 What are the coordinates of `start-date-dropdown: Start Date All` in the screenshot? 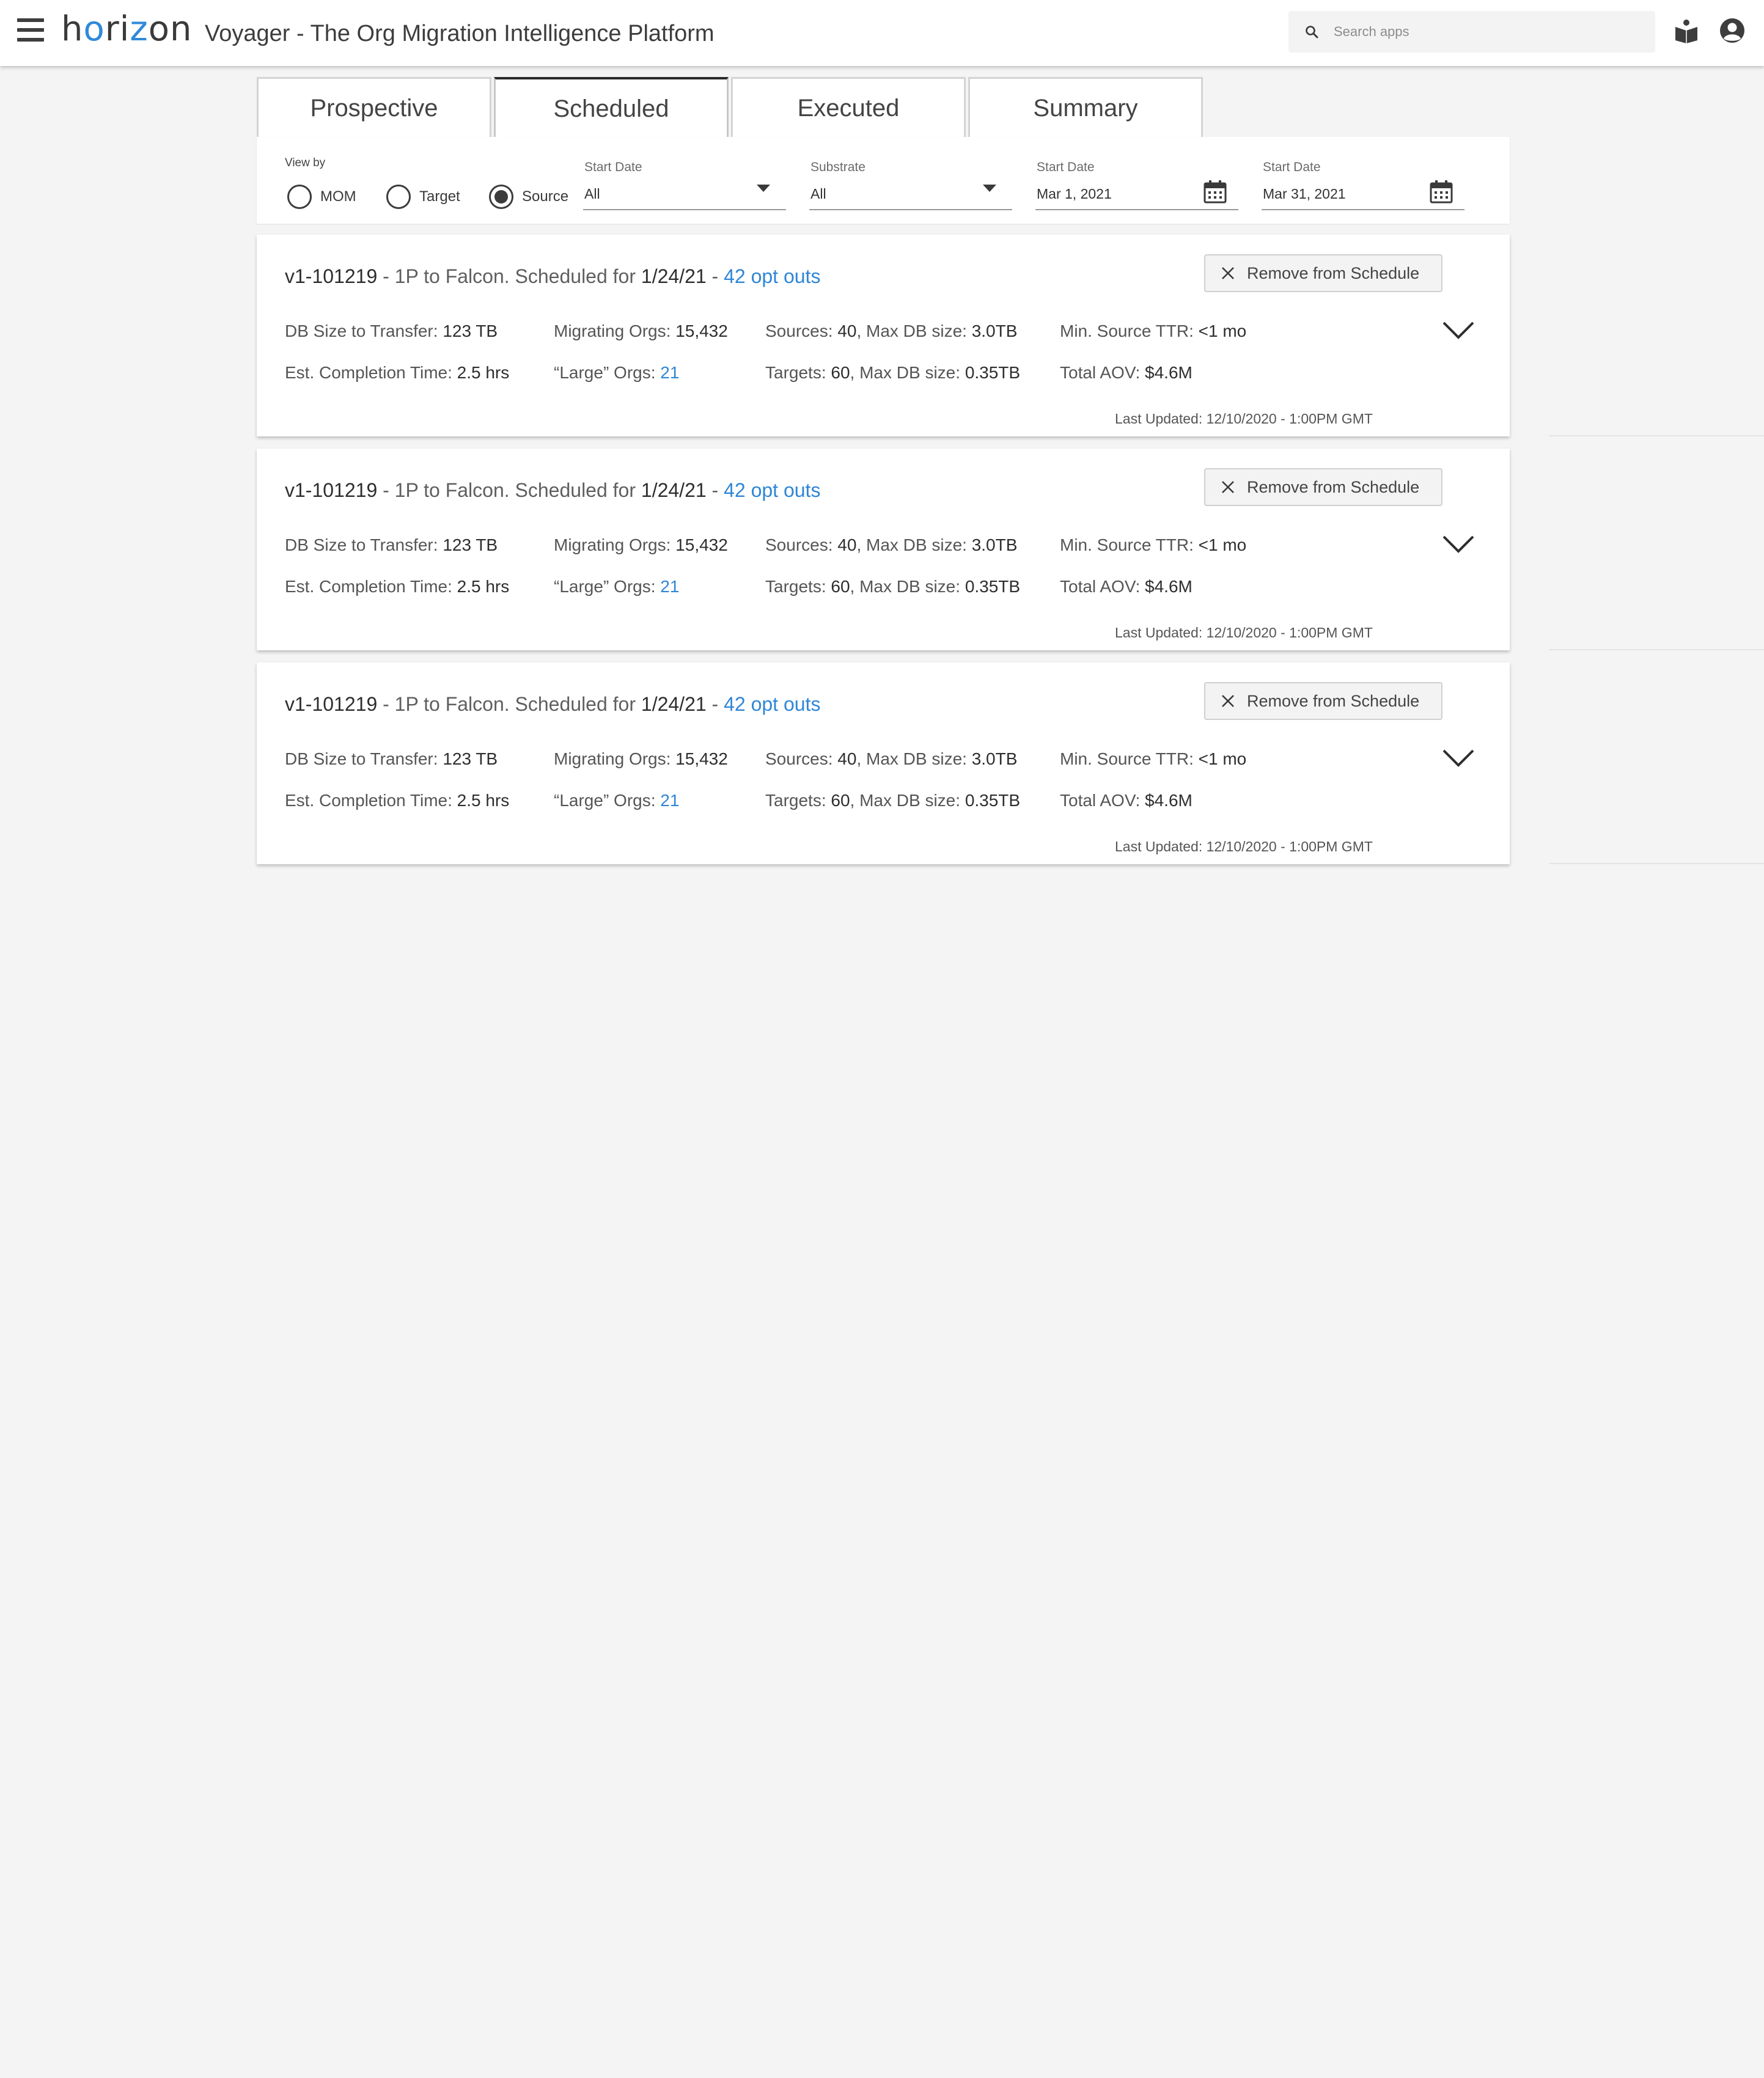 It's located at (684, 185).